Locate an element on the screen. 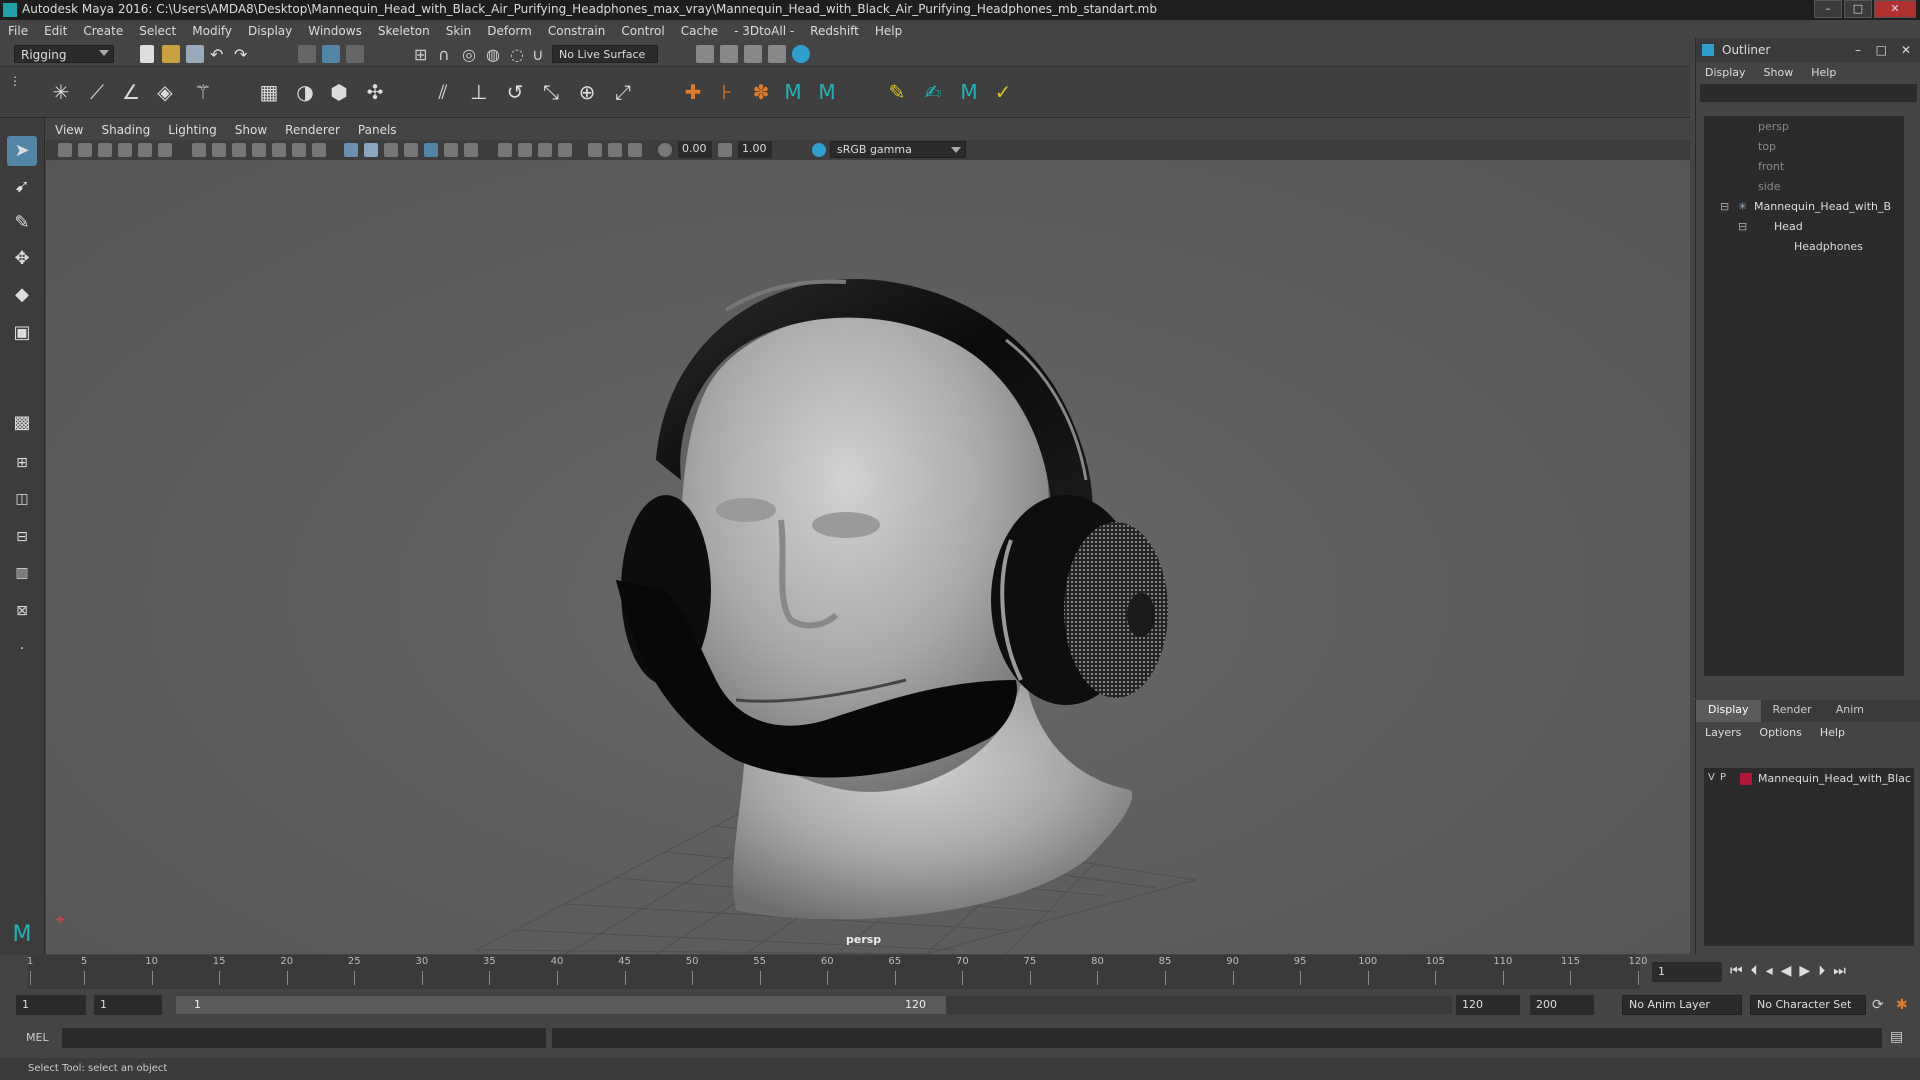 This screenshot has width=1920, height=1080. panel-menu-lighting: Lighting is located at coordinates (192, 130).